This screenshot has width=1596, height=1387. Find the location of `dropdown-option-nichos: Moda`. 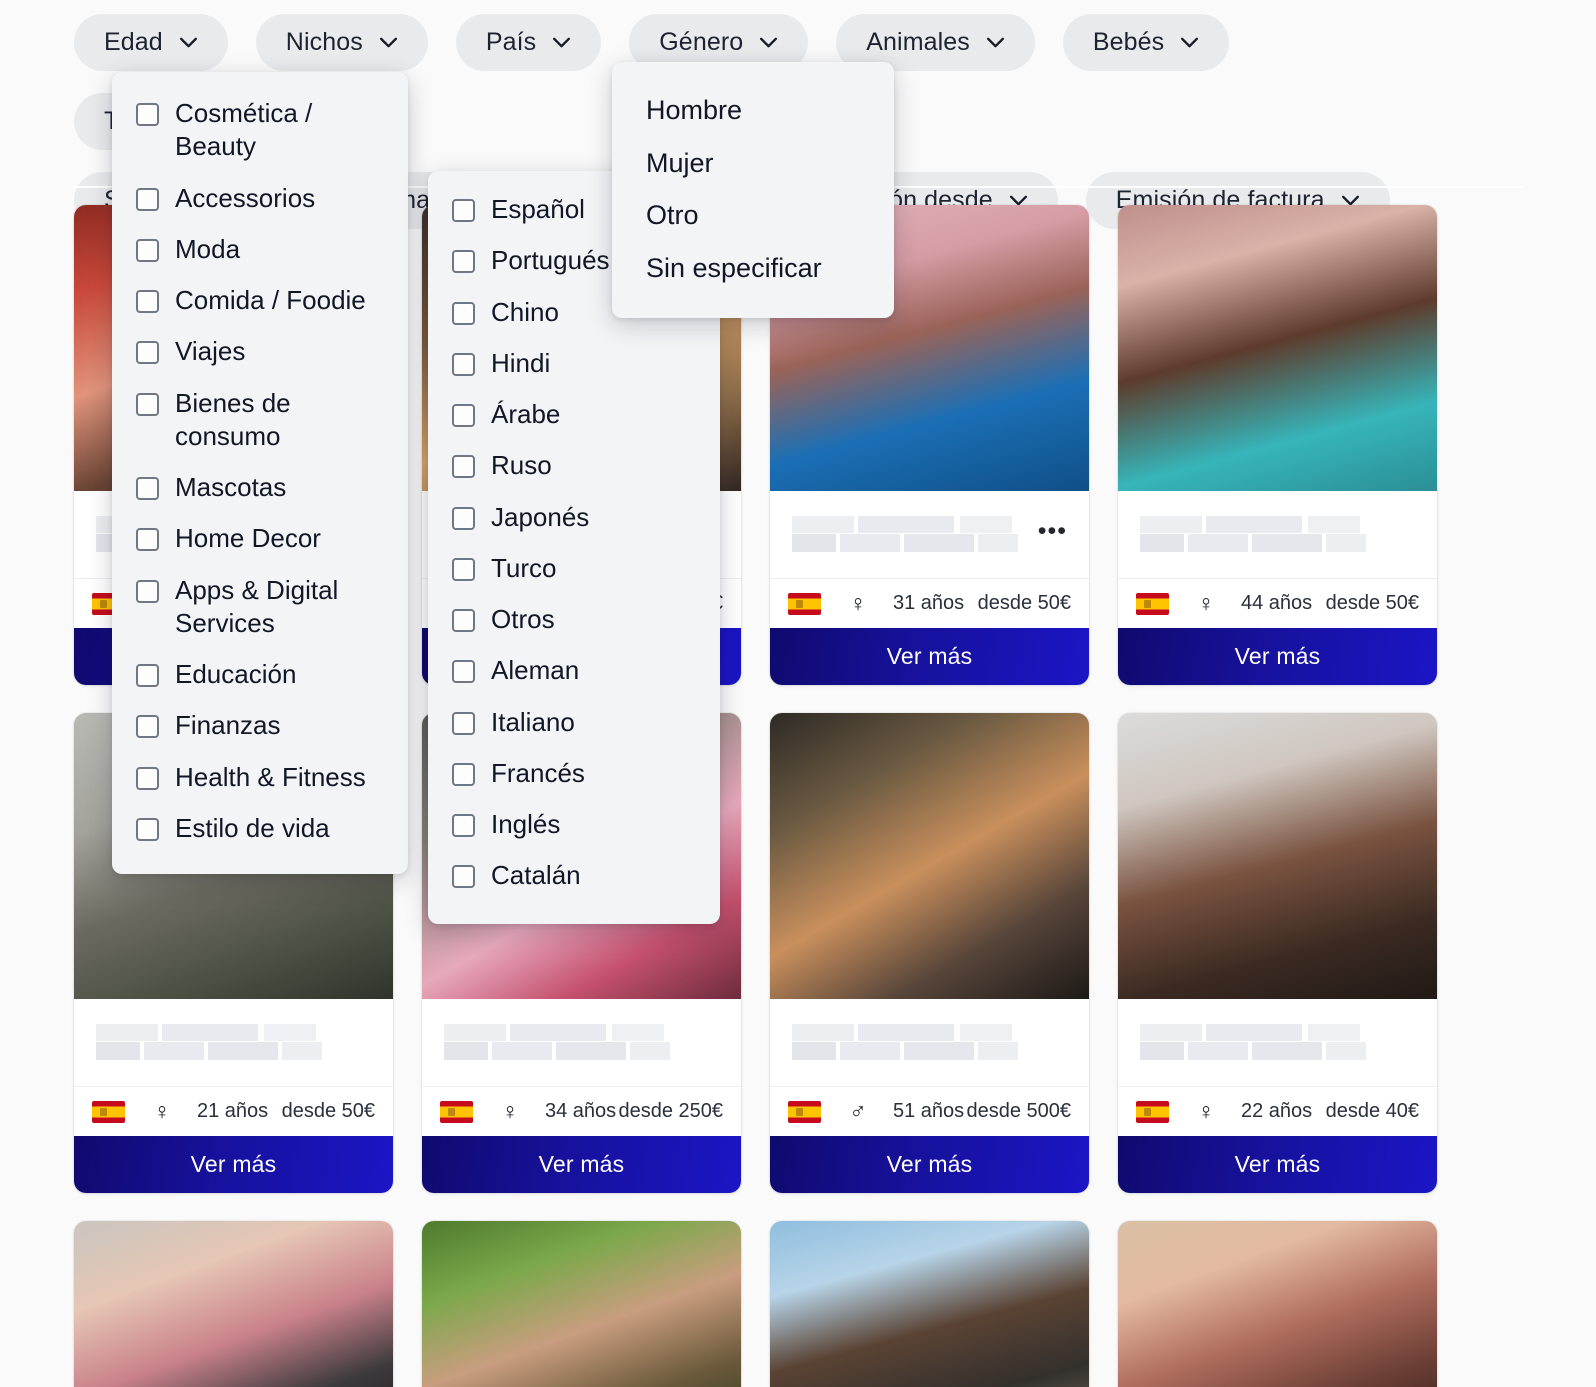

dropdown-option-nichos: Moda is located at coordinates (260, 249).